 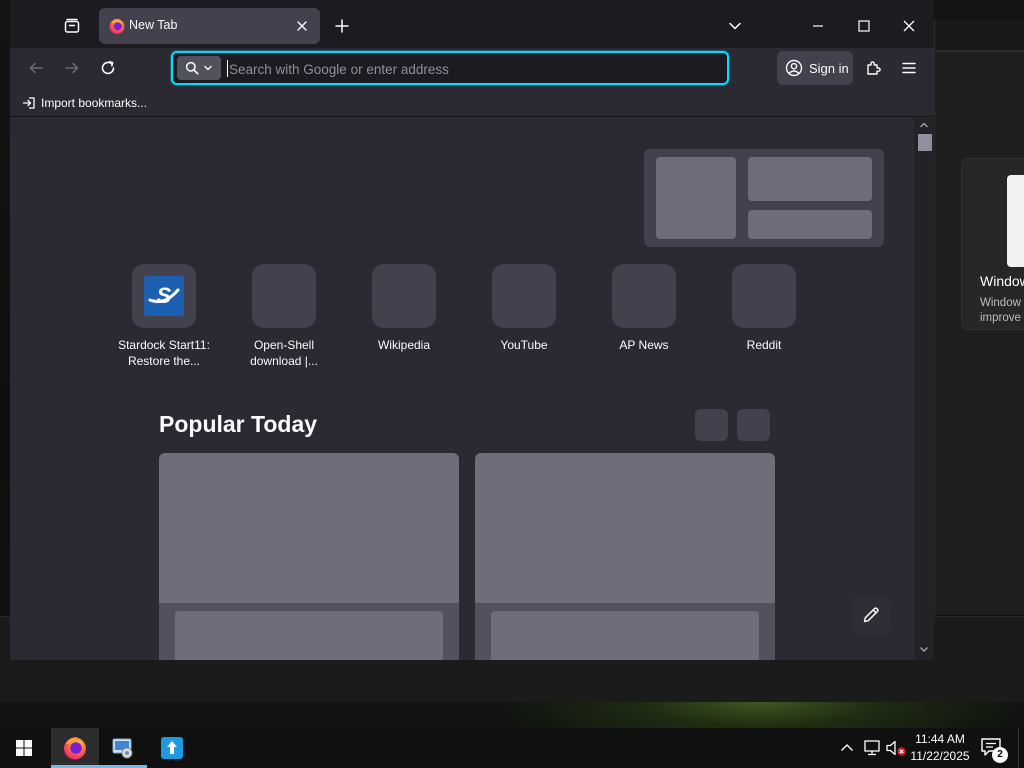 I want to click on list-all-tabs-button, so click(x=735, y=26).